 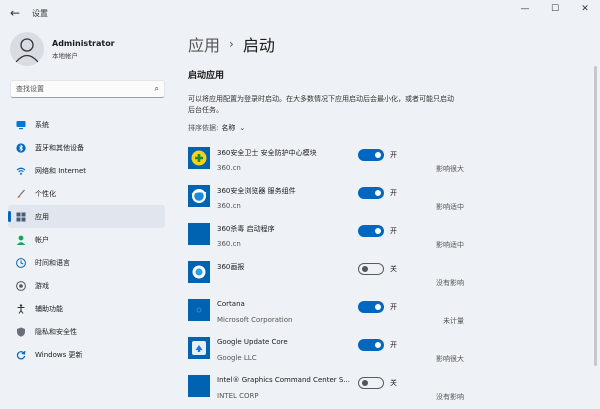 What do you see at coordinates (450, 245) in the screenshot?
I see `startup-impact: 影响适中` at bounding box center [450, 245].